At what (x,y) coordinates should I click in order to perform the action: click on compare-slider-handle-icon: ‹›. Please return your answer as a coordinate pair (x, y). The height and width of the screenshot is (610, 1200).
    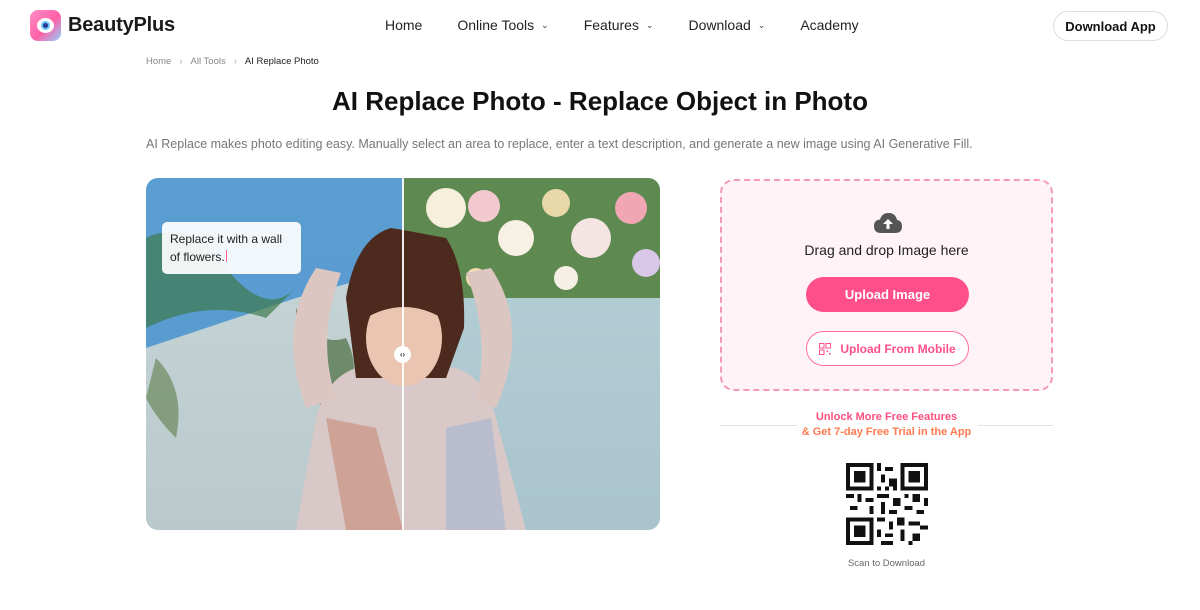
    Looking at the image, I should click on (402, 354).